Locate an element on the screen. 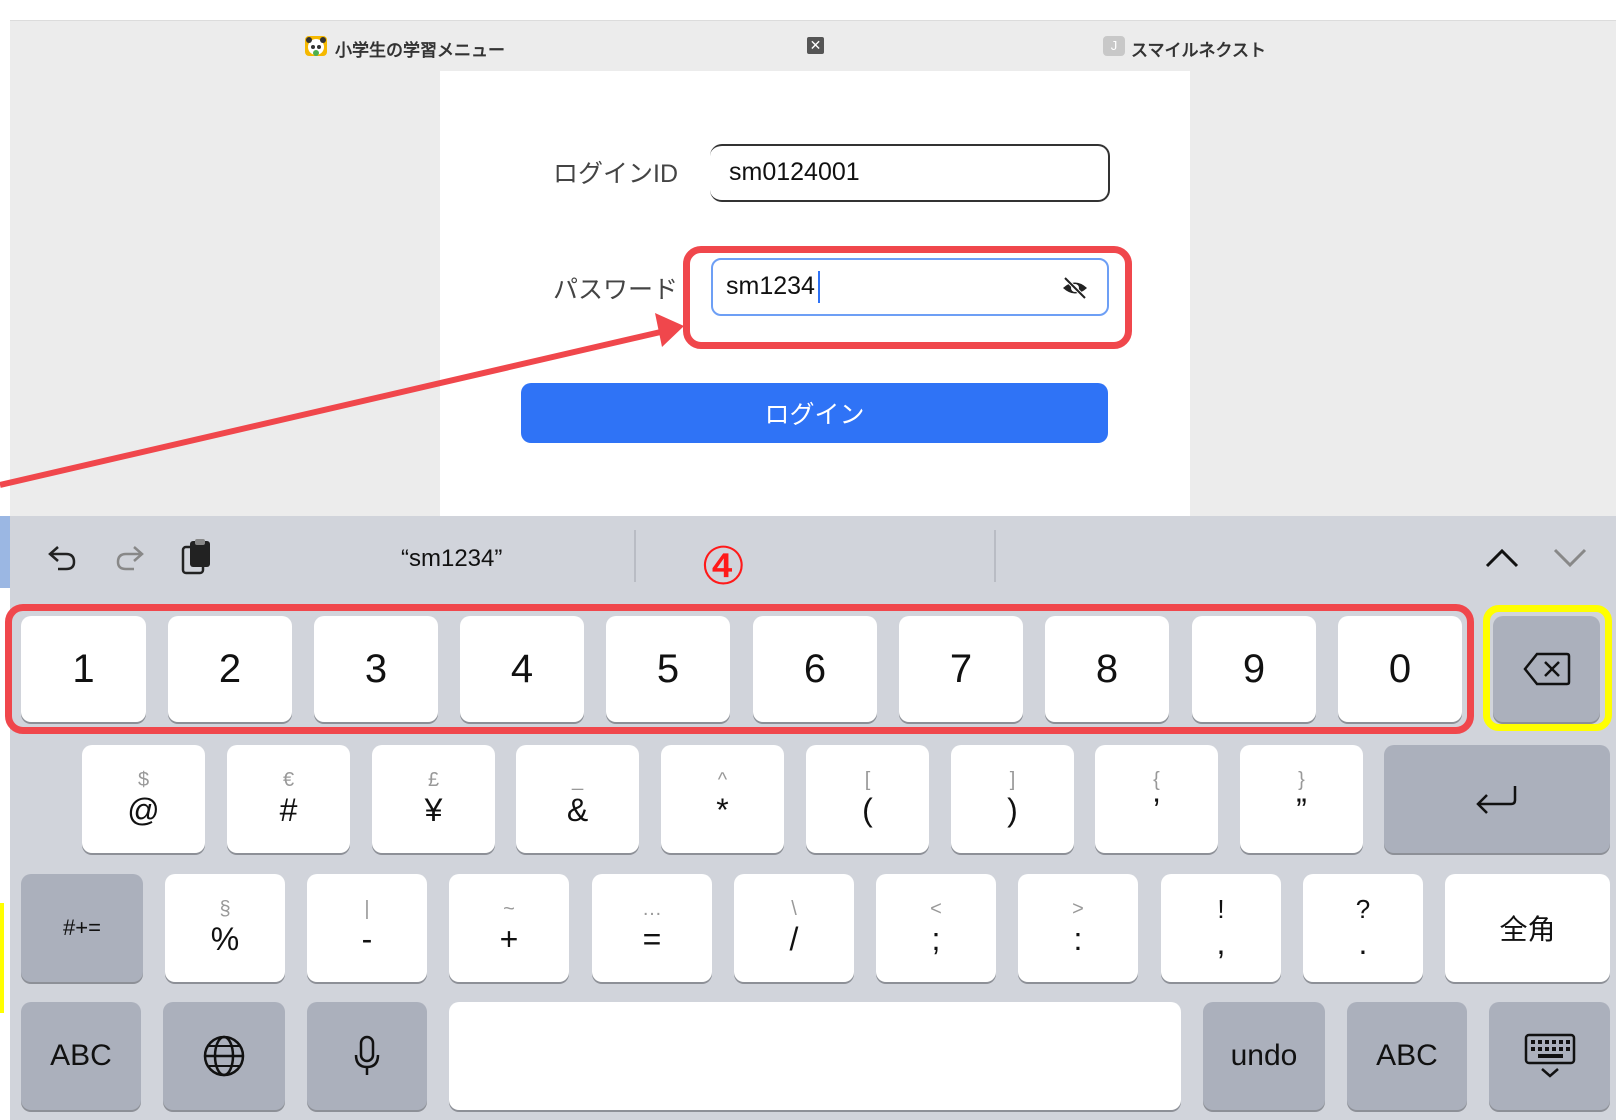  key-alt-label: § is located at coordinates (225, 909).